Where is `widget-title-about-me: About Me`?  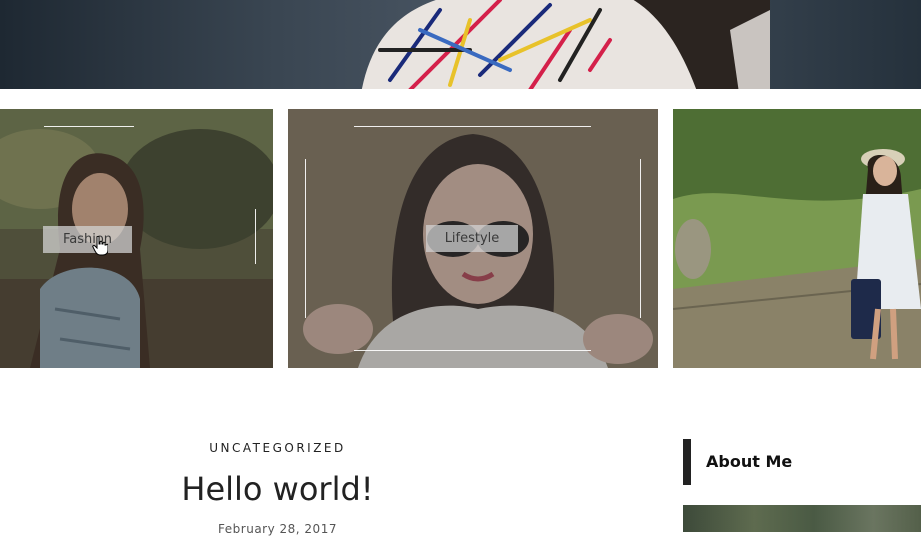 widget-title-about-me: About Me is located at coordinates (749, 461).